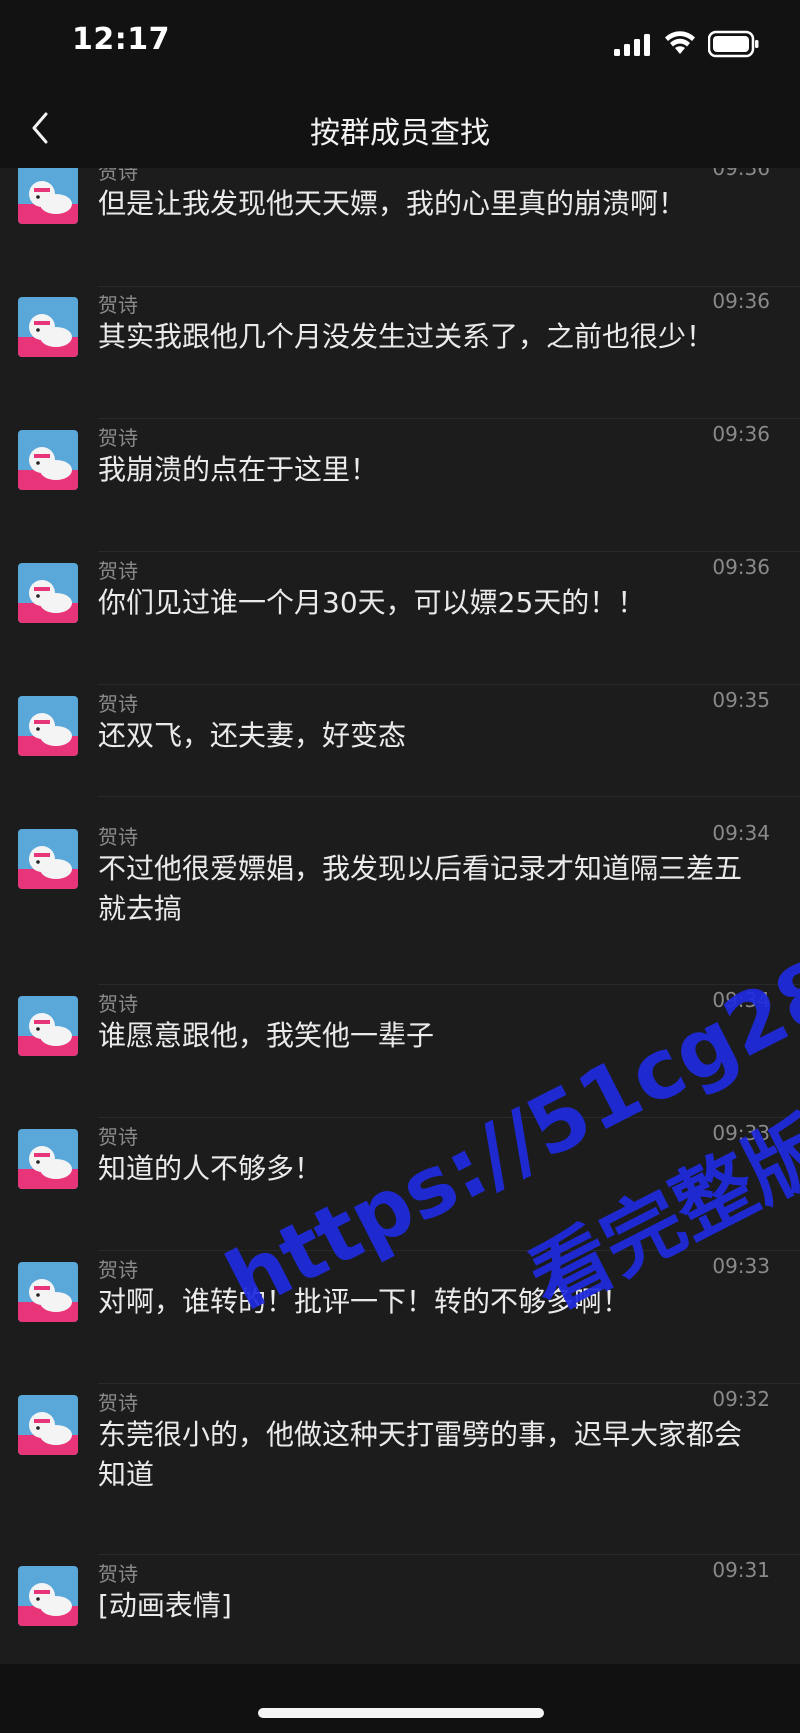 Image resolution: width=800 pixels, height=1733 pixels. I want to click on home-indicator, so click(401, 1713).